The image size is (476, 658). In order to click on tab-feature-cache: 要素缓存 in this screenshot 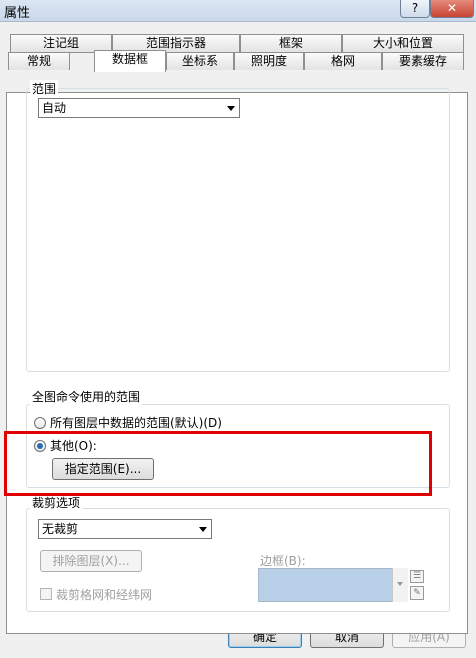, I will do `click(423, 61)`.